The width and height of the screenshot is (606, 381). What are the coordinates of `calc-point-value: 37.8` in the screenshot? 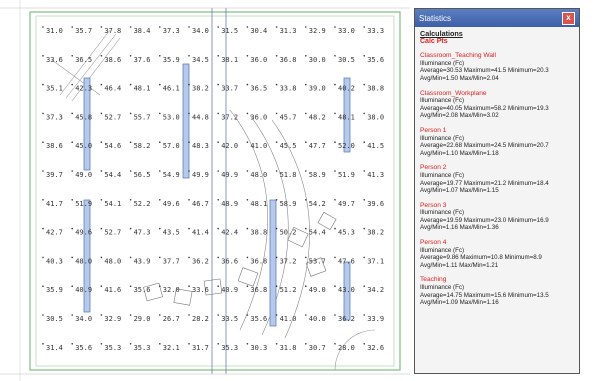 It's located at (112, 31).